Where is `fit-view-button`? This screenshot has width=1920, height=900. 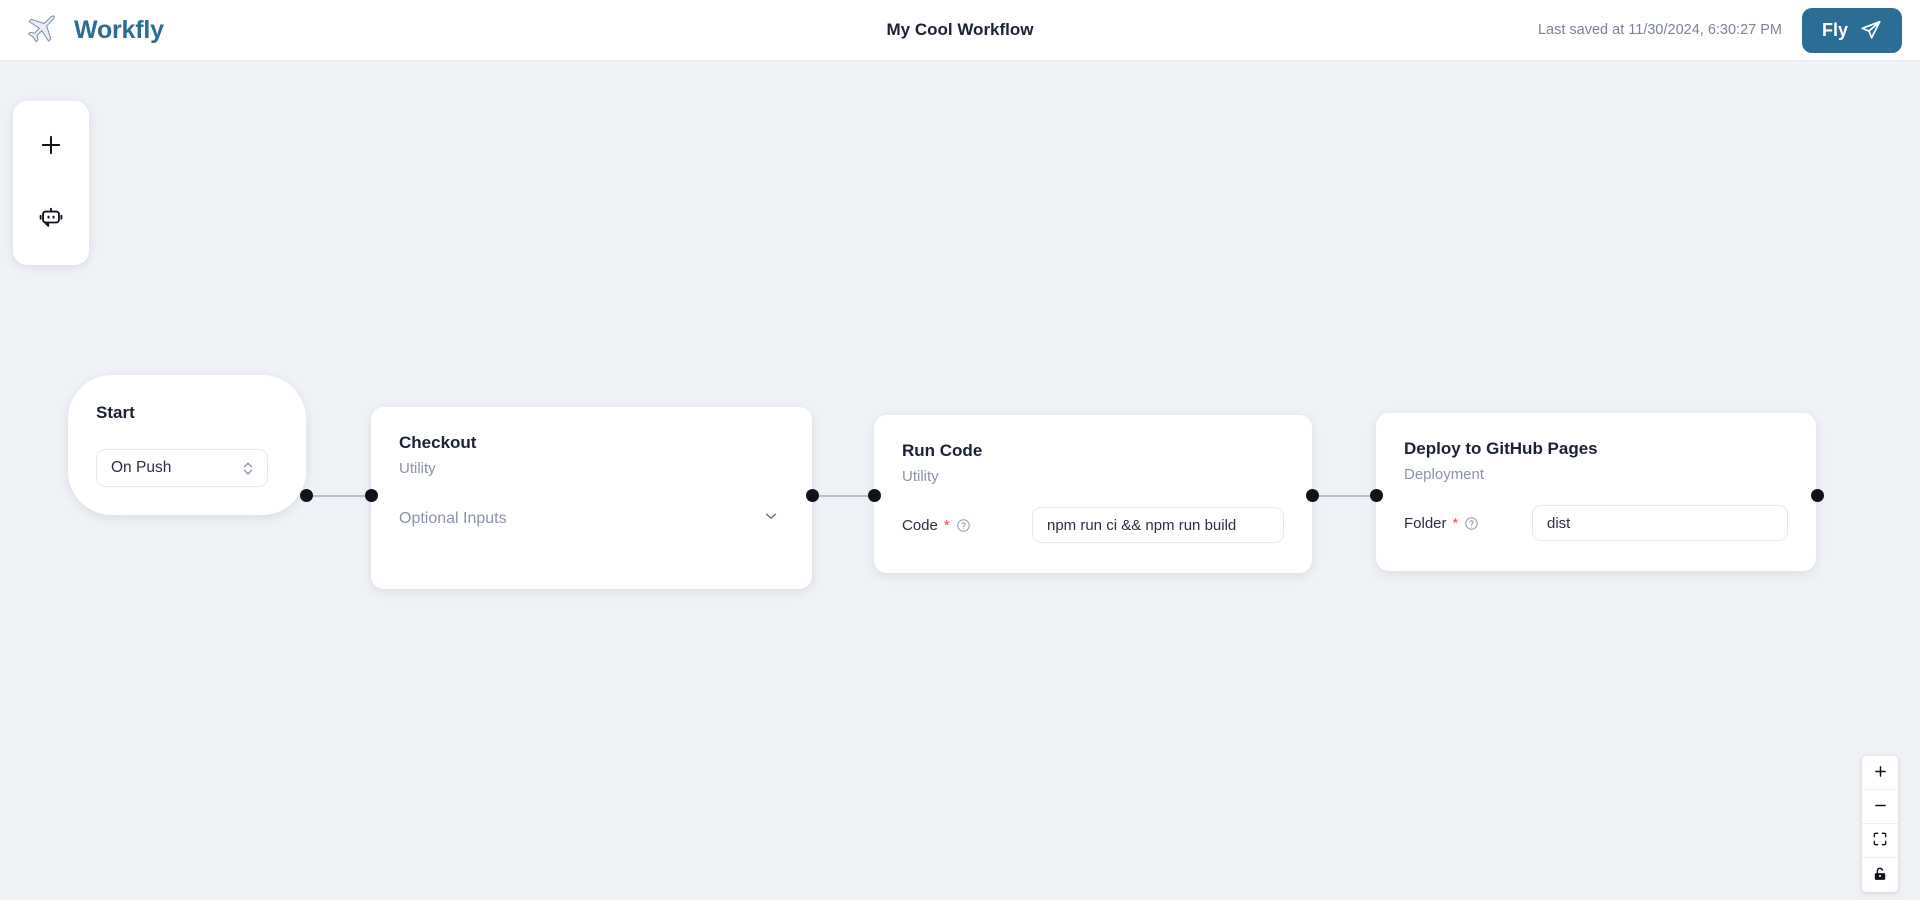 fit-view-button is located at coordinates (1880, 841).